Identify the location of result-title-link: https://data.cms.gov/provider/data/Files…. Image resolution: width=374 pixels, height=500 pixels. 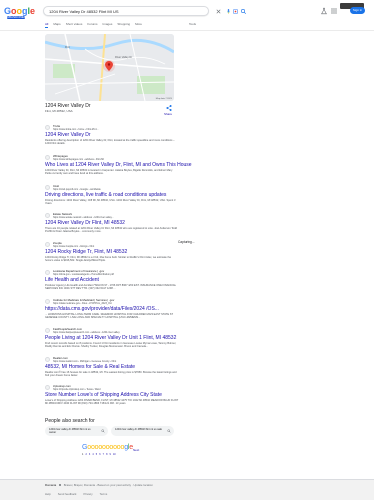
(102, 309).